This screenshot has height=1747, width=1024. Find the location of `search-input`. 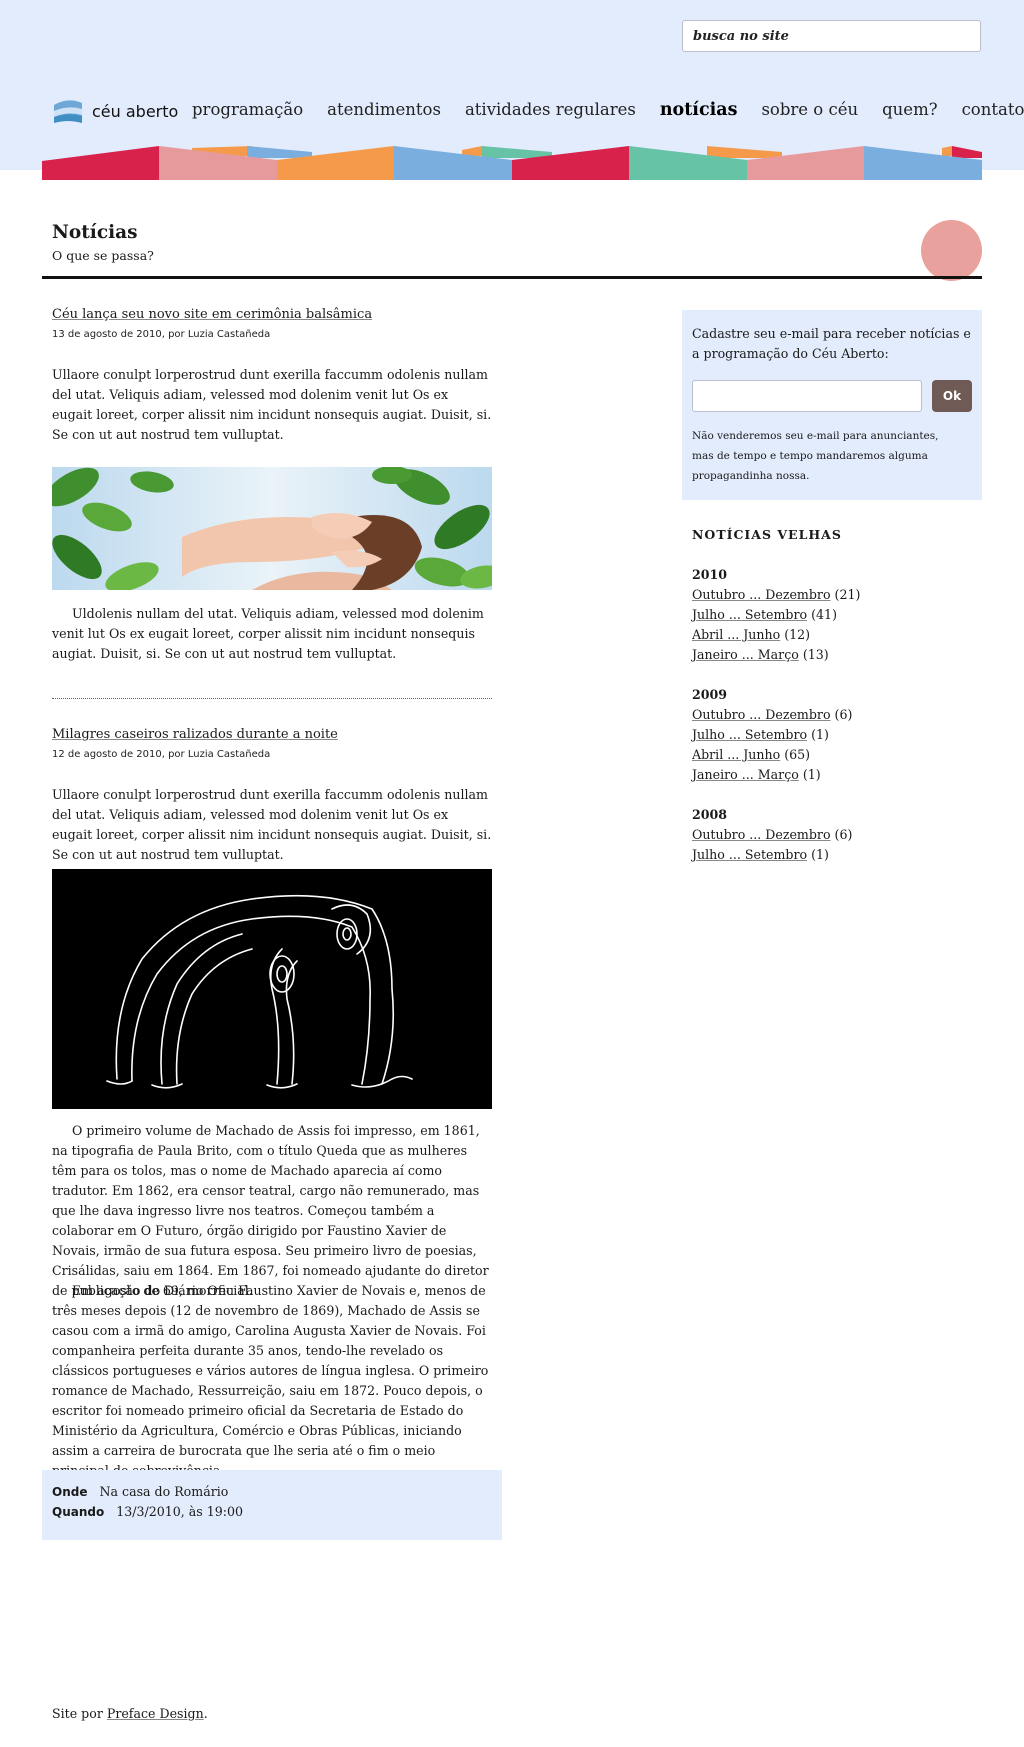

search-input is located at coordinates (831, 36).